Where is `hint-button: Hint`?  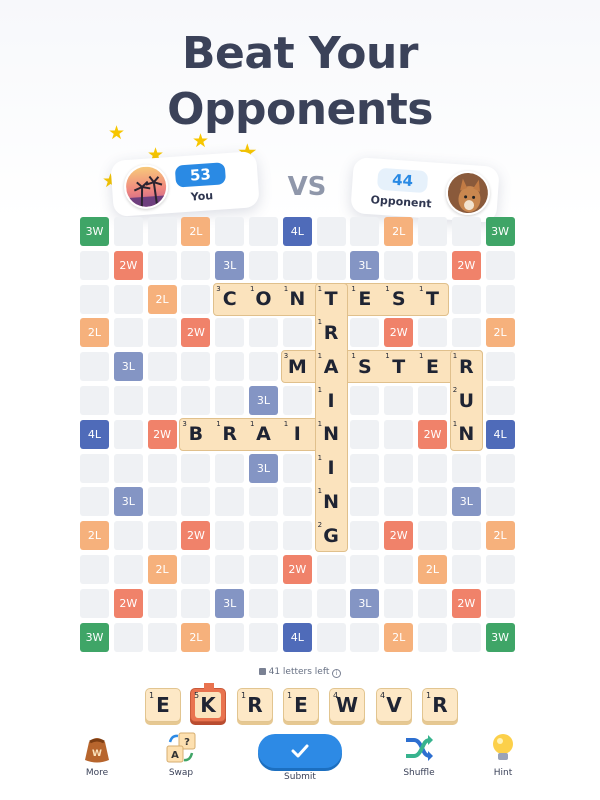
hint-button: Hint is located at coordinates (503, 755).